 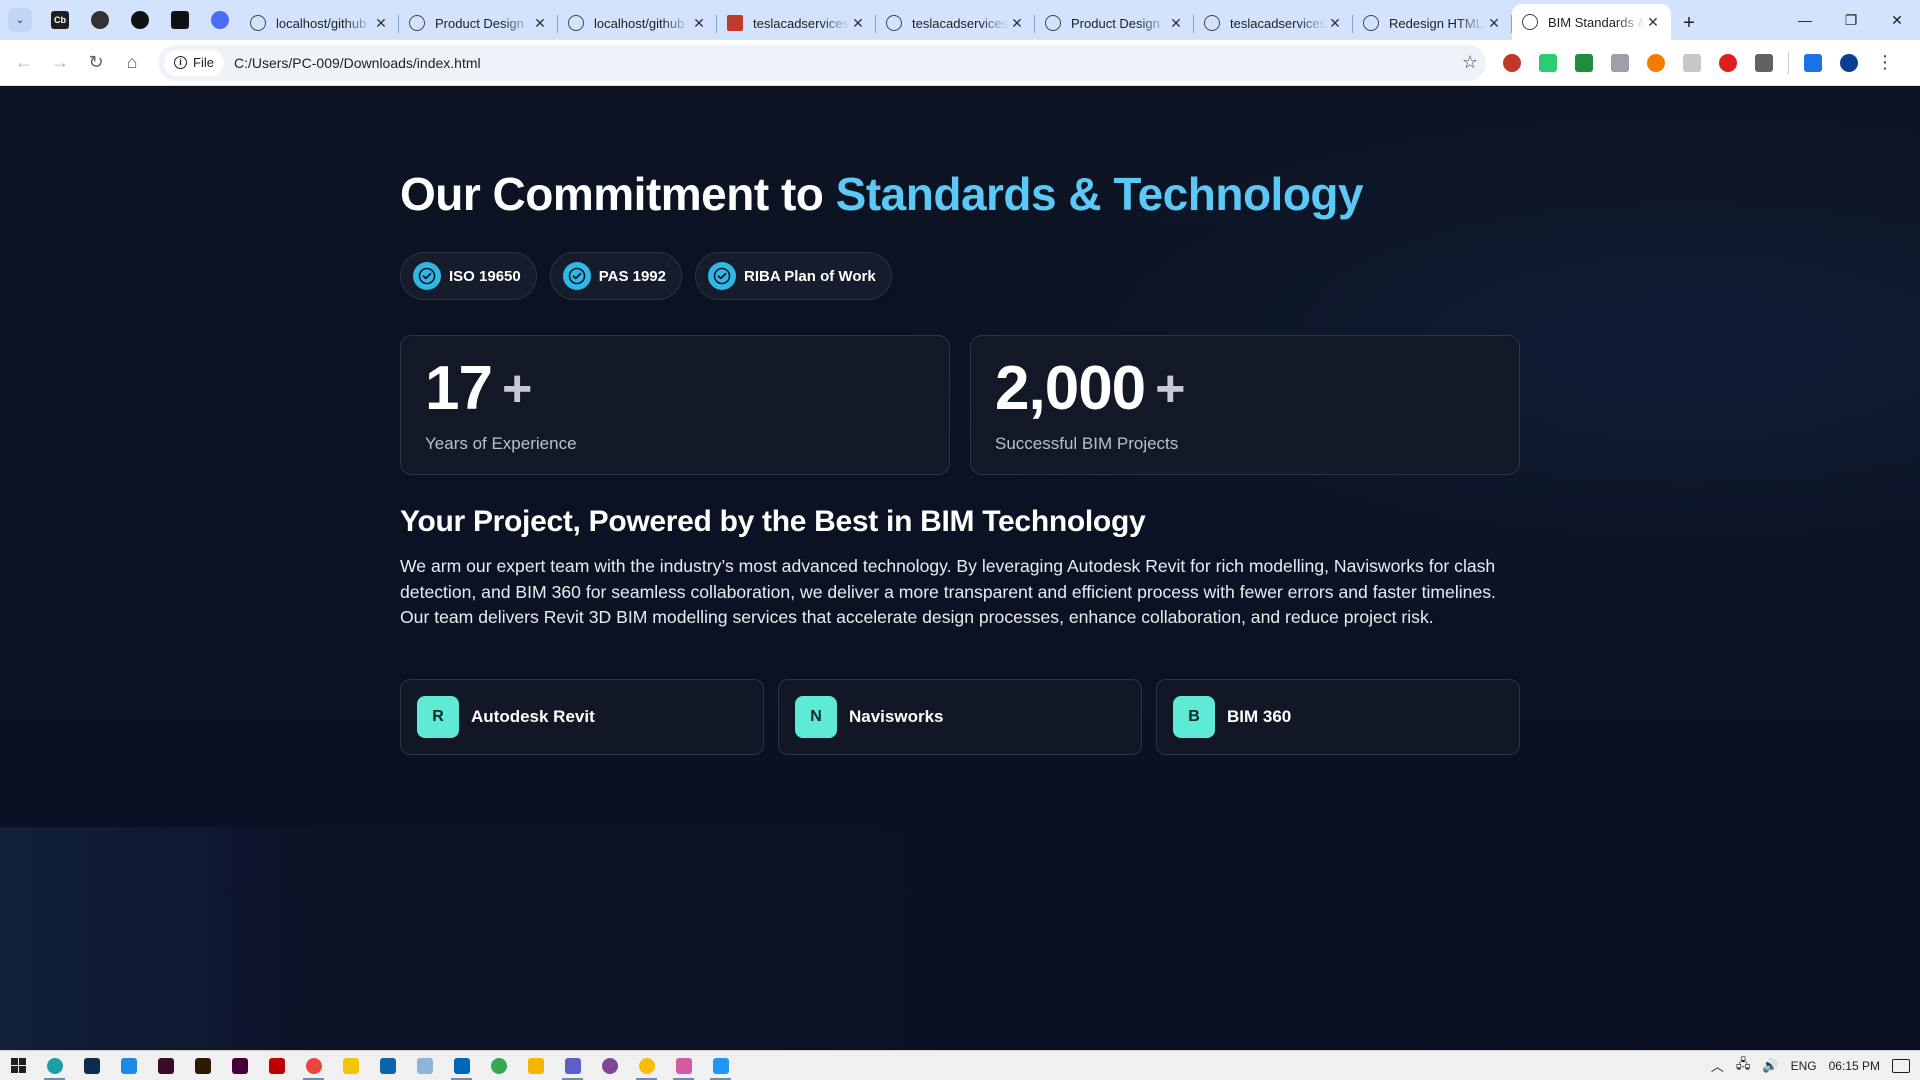 What do you see at coordinates (1764, 63) in the screenshot?
I see `extensions-menu-button` at bounding box center [1764, 63].